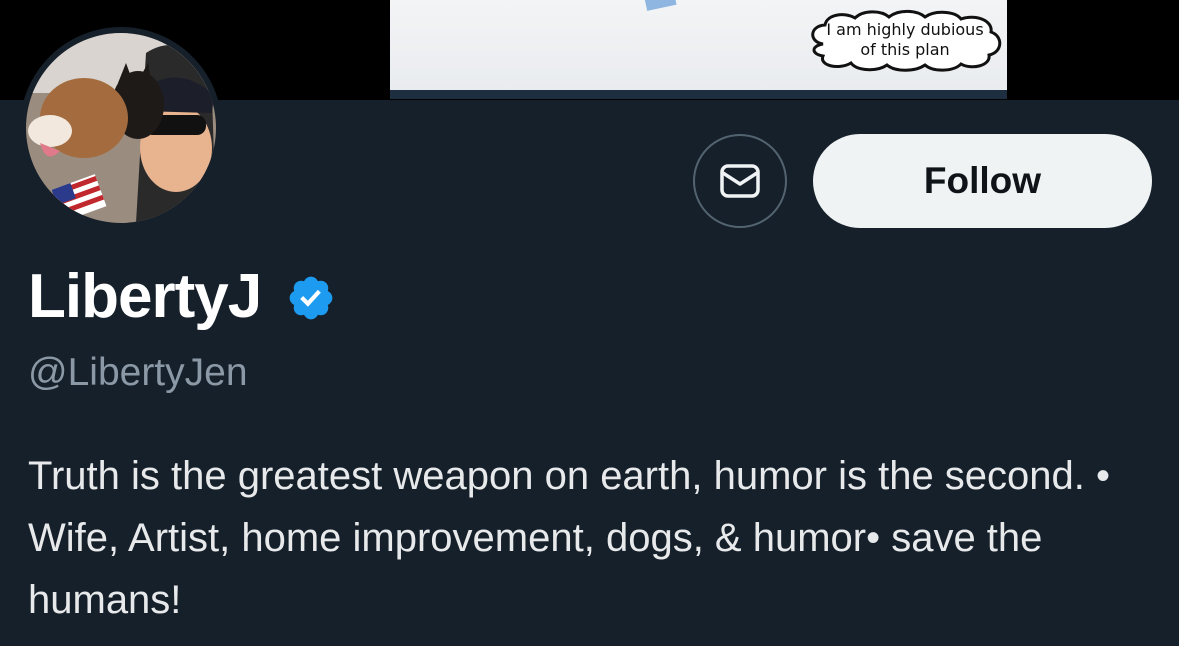 The image size is (1179, 646). What do you see at coordinates (138, 372) in the screenshot?
I see `user-handle: @LibertyJen` at bounding box center [138, 372].